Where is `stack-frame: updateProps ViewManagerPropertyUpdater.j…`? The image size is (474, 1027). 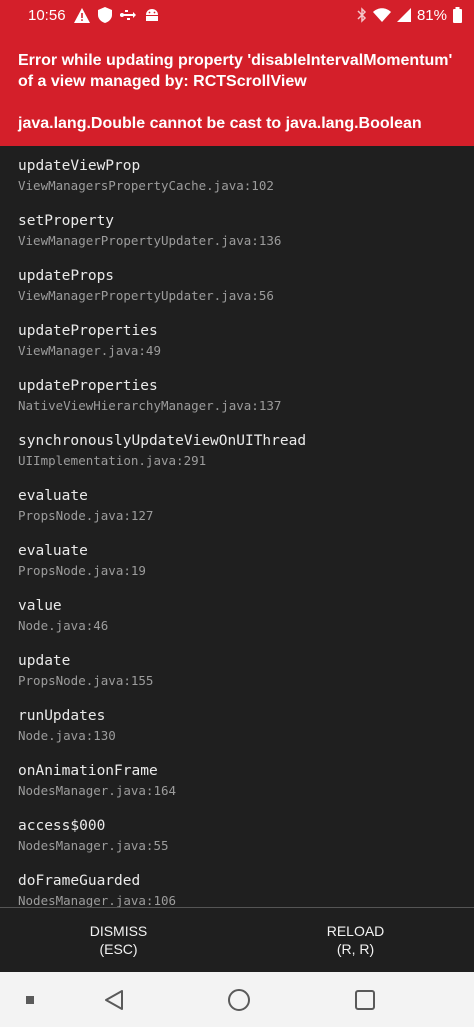
stack-frame: updateProps ViewManagerPropertyUpdater.j… is located at coordinates (238, 290).